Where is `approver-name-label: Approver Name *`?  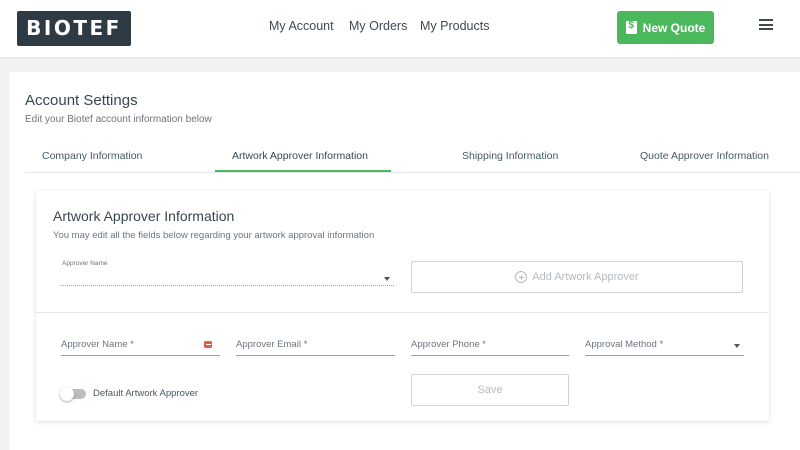 approver-name-label: Approver Name * is located at coordinates (97, 344).